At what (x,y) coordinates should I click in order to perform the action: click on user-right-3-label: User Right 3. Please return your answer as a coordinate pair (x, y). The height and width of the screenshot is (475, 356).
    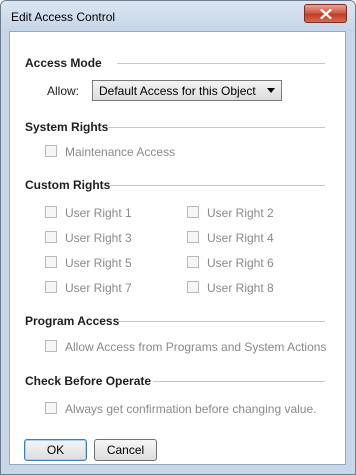
    Looking at the image, I should click on (98, 238).